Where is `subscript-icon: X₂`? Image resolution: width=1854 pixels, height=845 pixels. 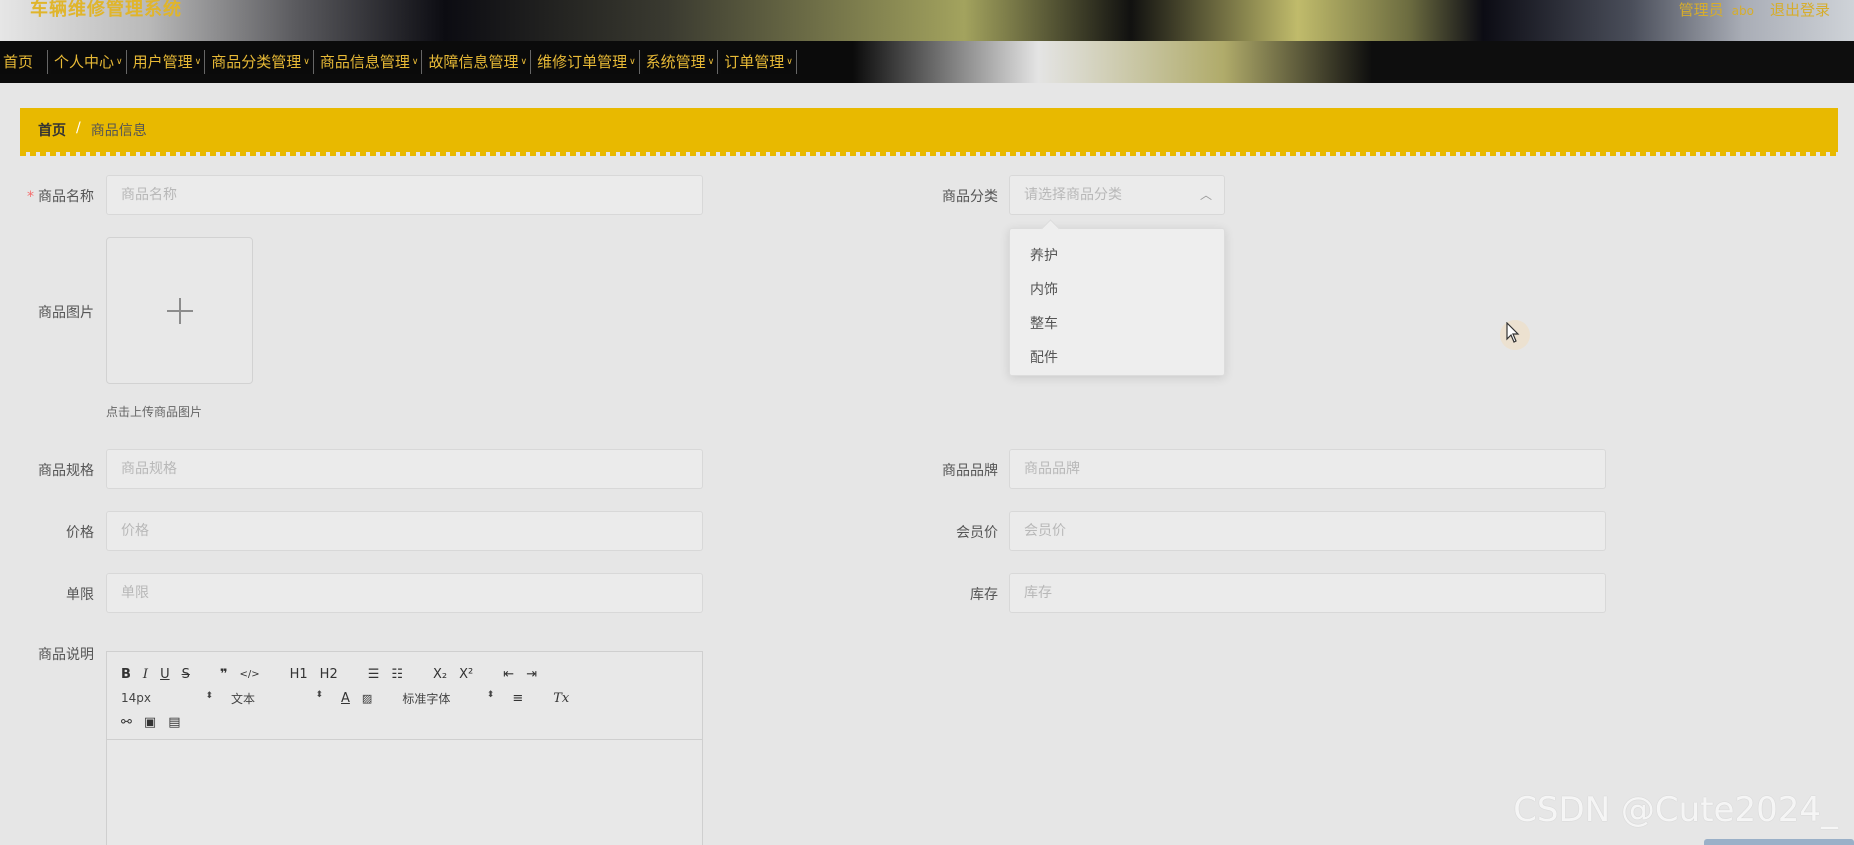
subscript-icon: X₂ is located at coordinates (440, 674).